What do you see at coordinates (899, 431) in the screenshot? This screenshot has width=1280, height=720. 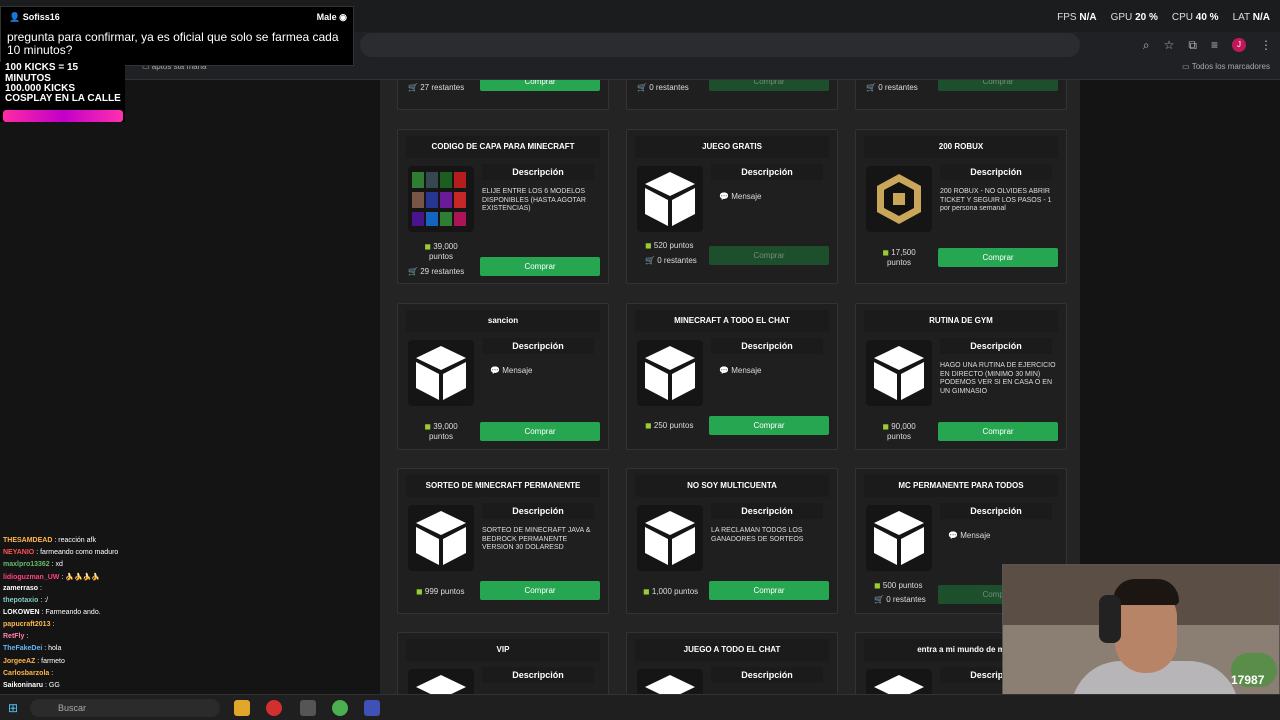 I see `points-label: ◼ 90,000 puntos` at bounding box center [899, 431].